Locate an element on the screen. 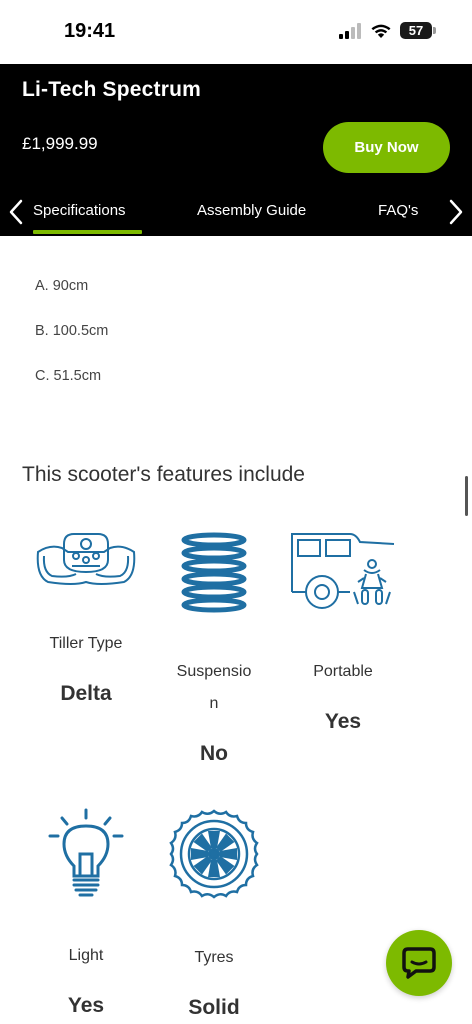 Image resolution: width=472 pixels, height=1024 pixels. feature-label-tiller: Tiller Type is located at coordinates (86, 643).